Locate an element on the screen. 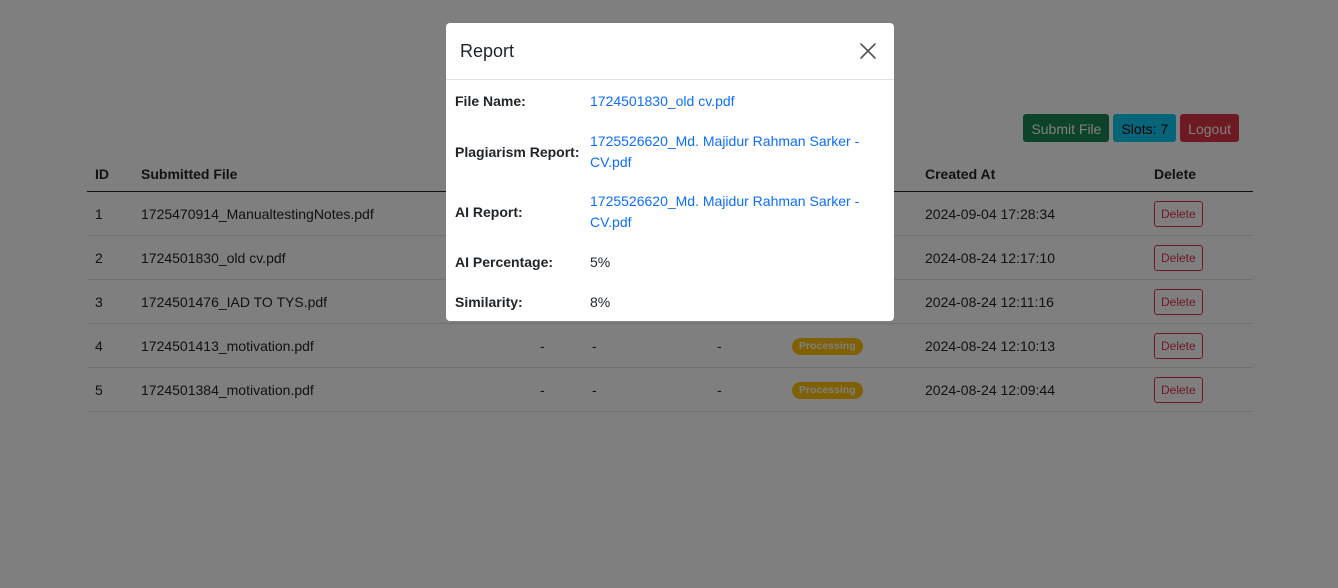 Image resolution: width=1338 pixels, height=588 pixels. file-name-value: 1724501830_old cv.pdf is located at coordinates (737, 101).